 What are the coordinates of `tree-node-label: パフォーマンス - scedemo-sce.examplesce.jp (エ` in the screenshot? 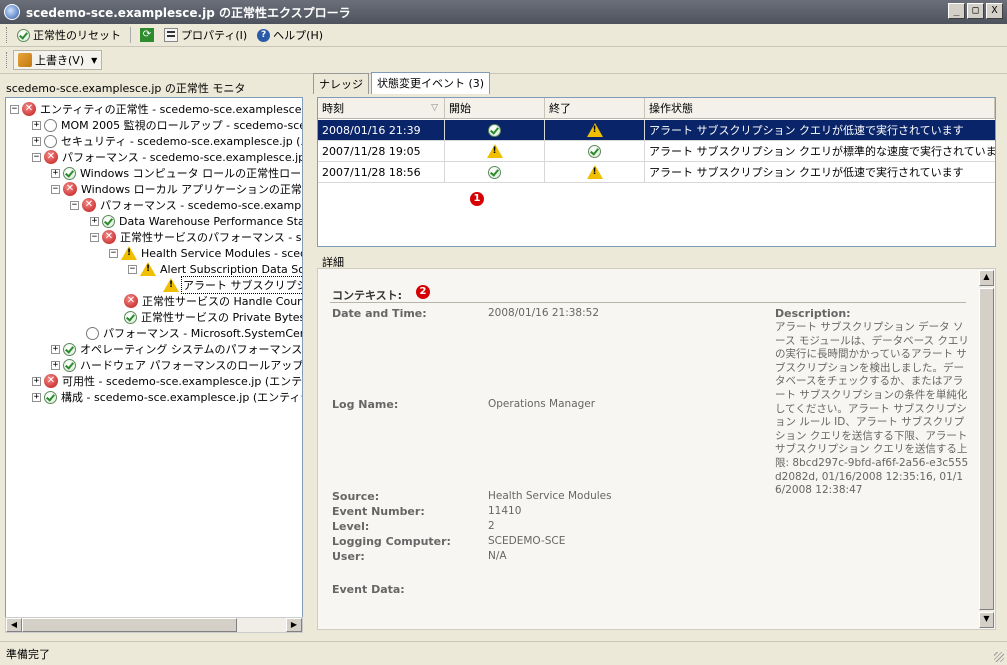 It's located at (182, 157).